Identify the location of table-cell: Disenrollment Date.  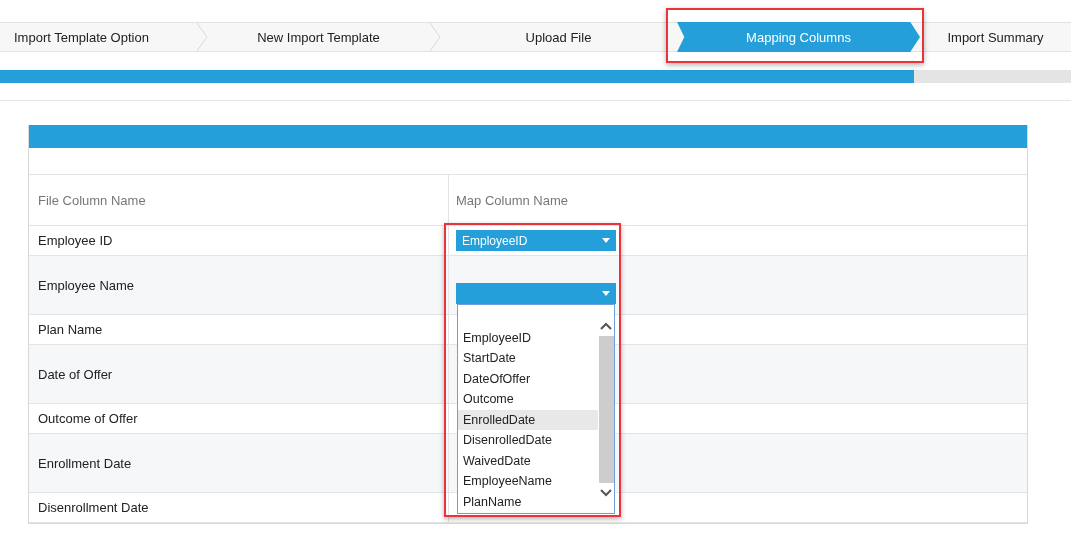
(93, 507).